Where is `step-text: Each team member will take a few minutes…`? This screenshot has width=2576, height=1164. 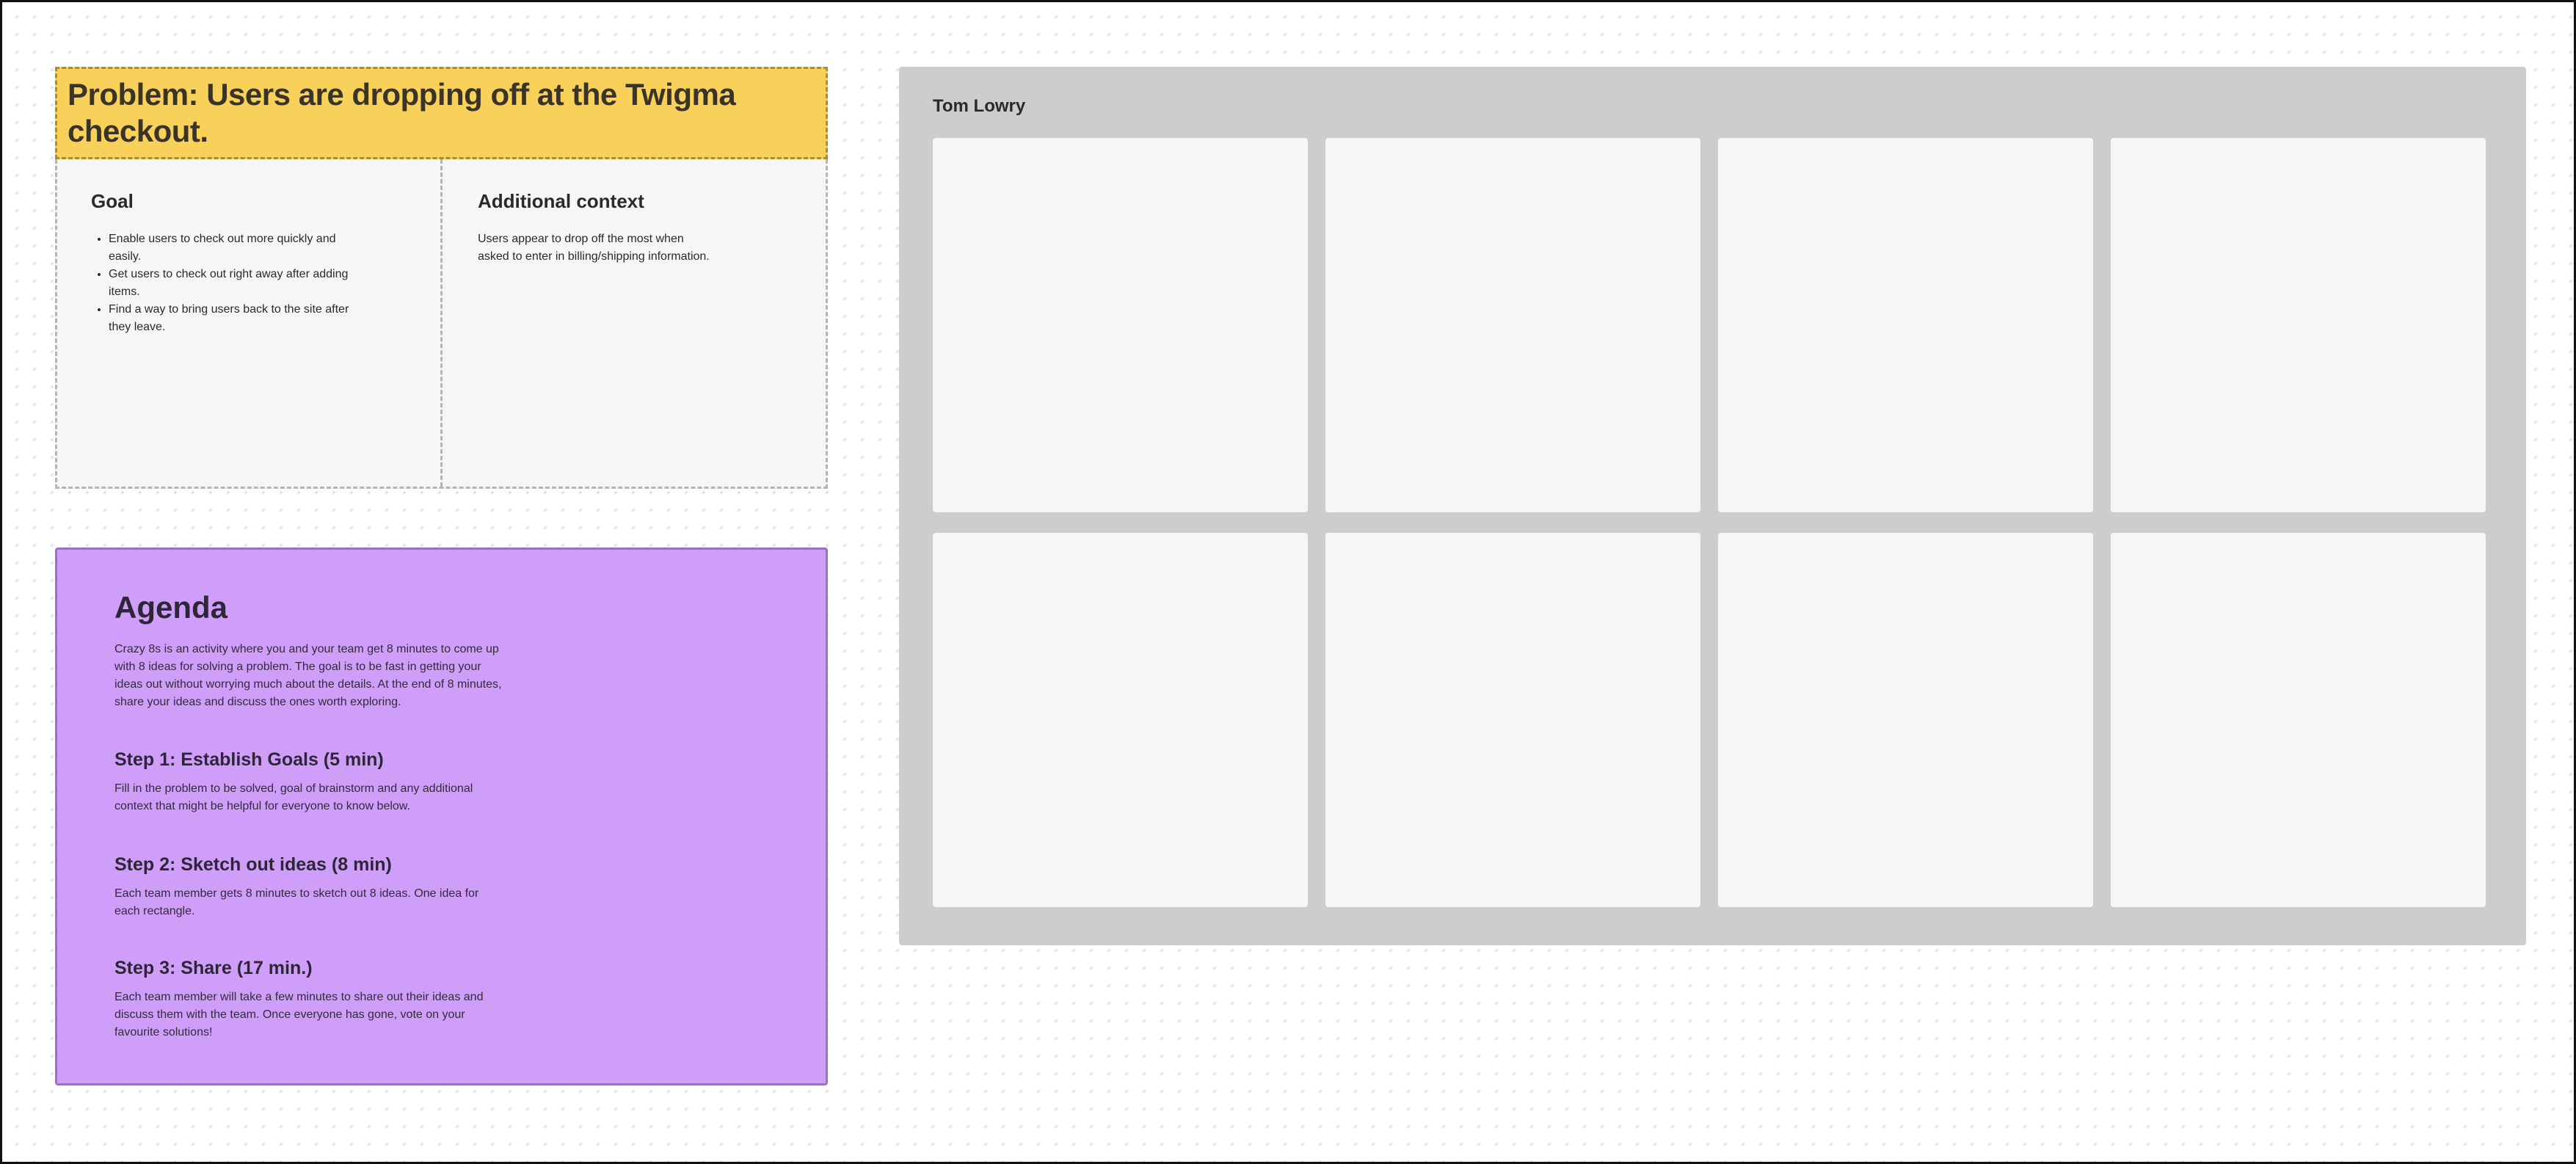
step-text: Each team member will take a few minutes… is located at coordinates (299, 1015).